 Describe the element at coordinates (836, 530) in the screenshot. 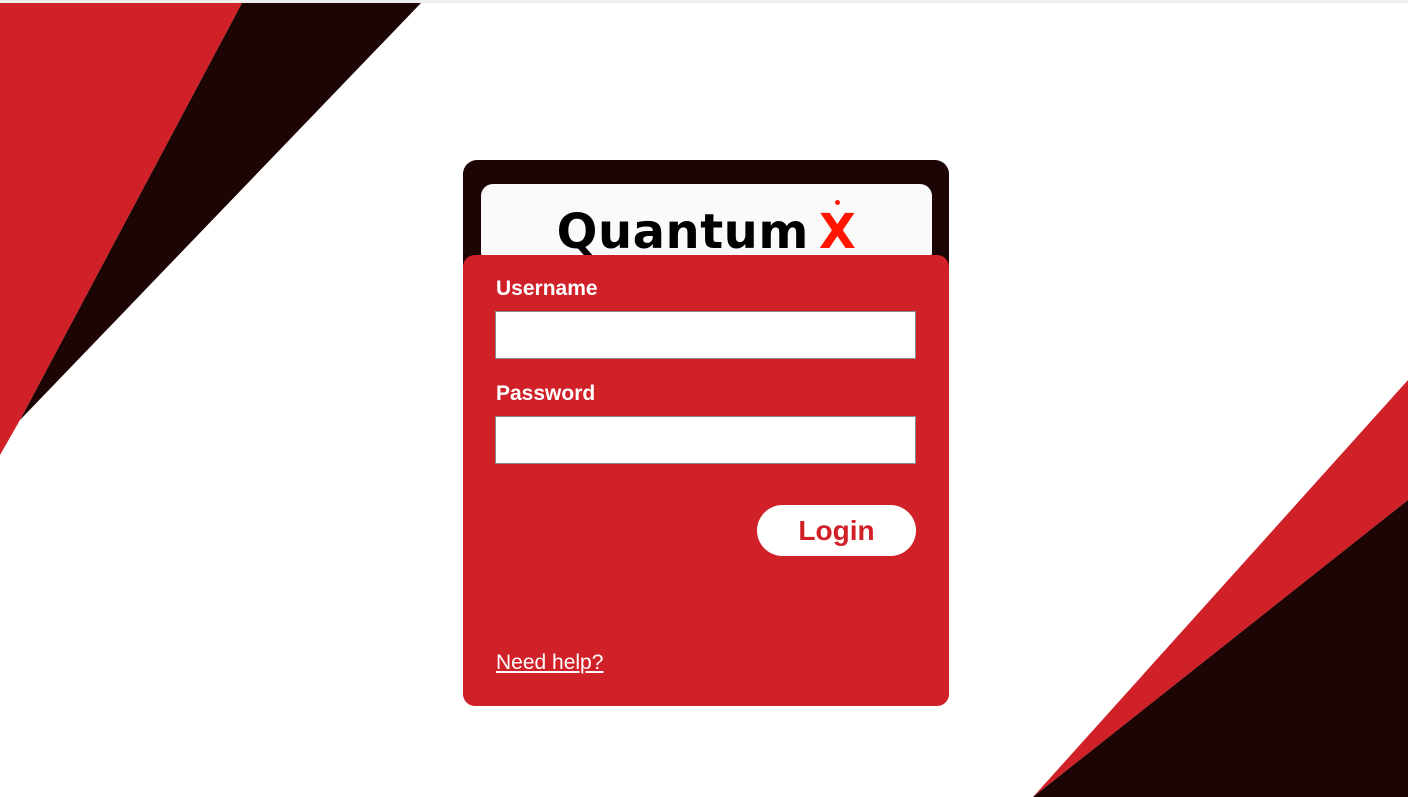

I see `login-button: Login` at that location.